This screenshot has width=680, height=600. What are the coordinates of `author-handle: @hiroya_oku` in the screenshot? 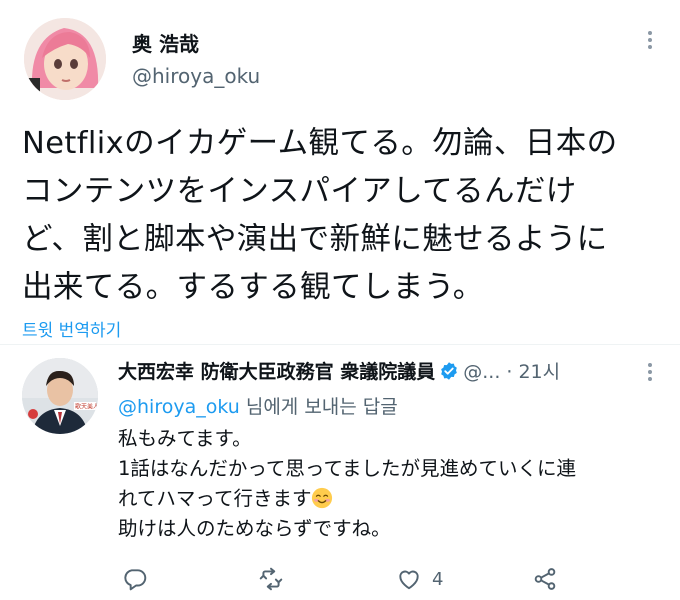 It's located at (196, 76).